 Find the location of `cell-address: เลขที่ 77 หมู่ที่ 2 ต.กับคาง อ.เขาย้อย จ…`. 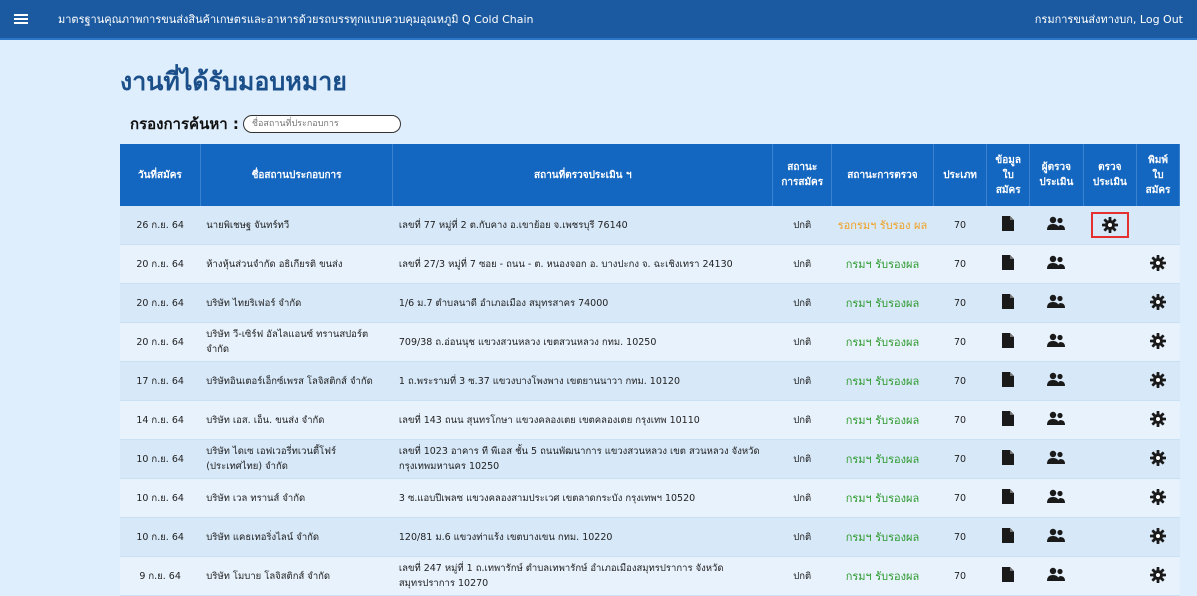

cell-address: เลขที่ 77 หมู่ที่ 2 ต.กับคาง อ.เขาย้อย จ… is located at coordinates (582, 225).